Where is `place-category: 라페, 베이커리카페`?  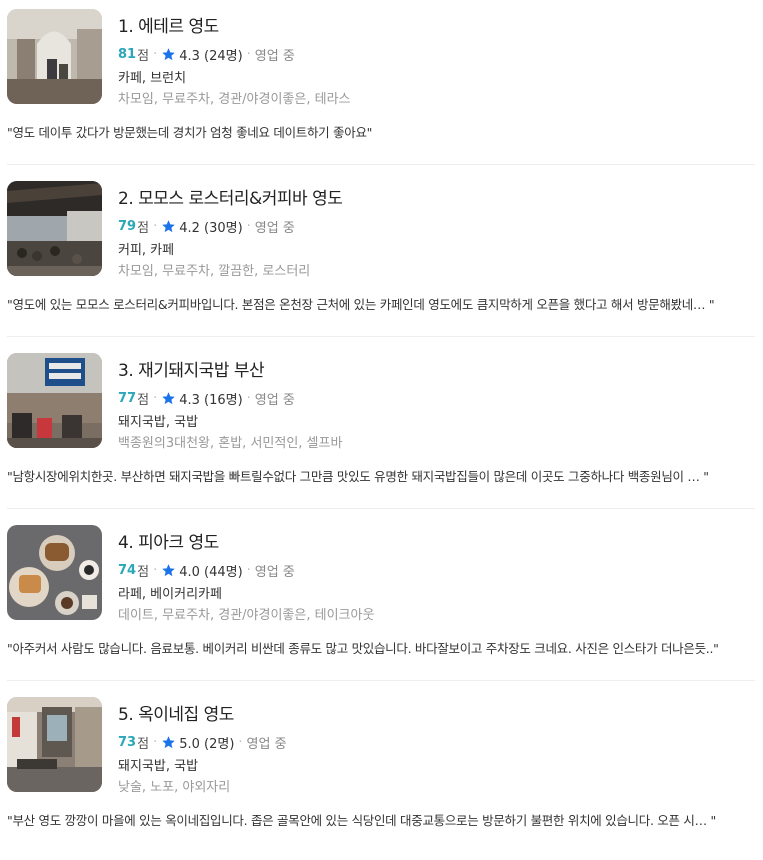 place-category: 라페, 베이커리카페 is located at coordinates (170, 594).